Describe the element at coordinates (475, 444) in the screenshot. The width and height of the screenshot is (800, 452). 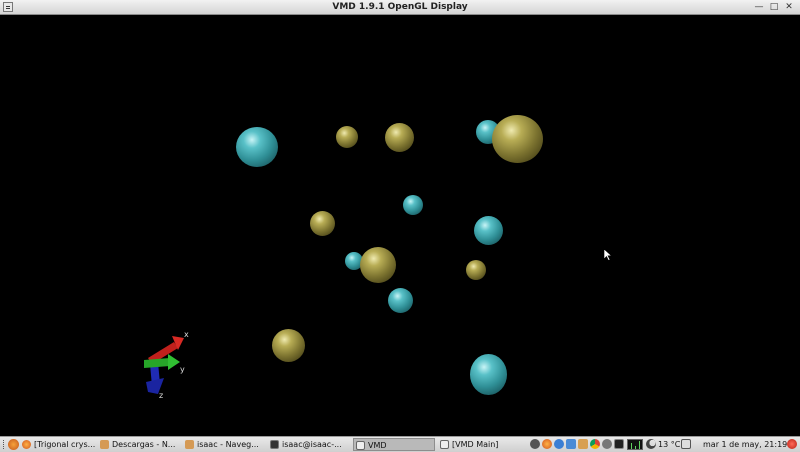
I see `task-label: [VMD Main]` at that location.